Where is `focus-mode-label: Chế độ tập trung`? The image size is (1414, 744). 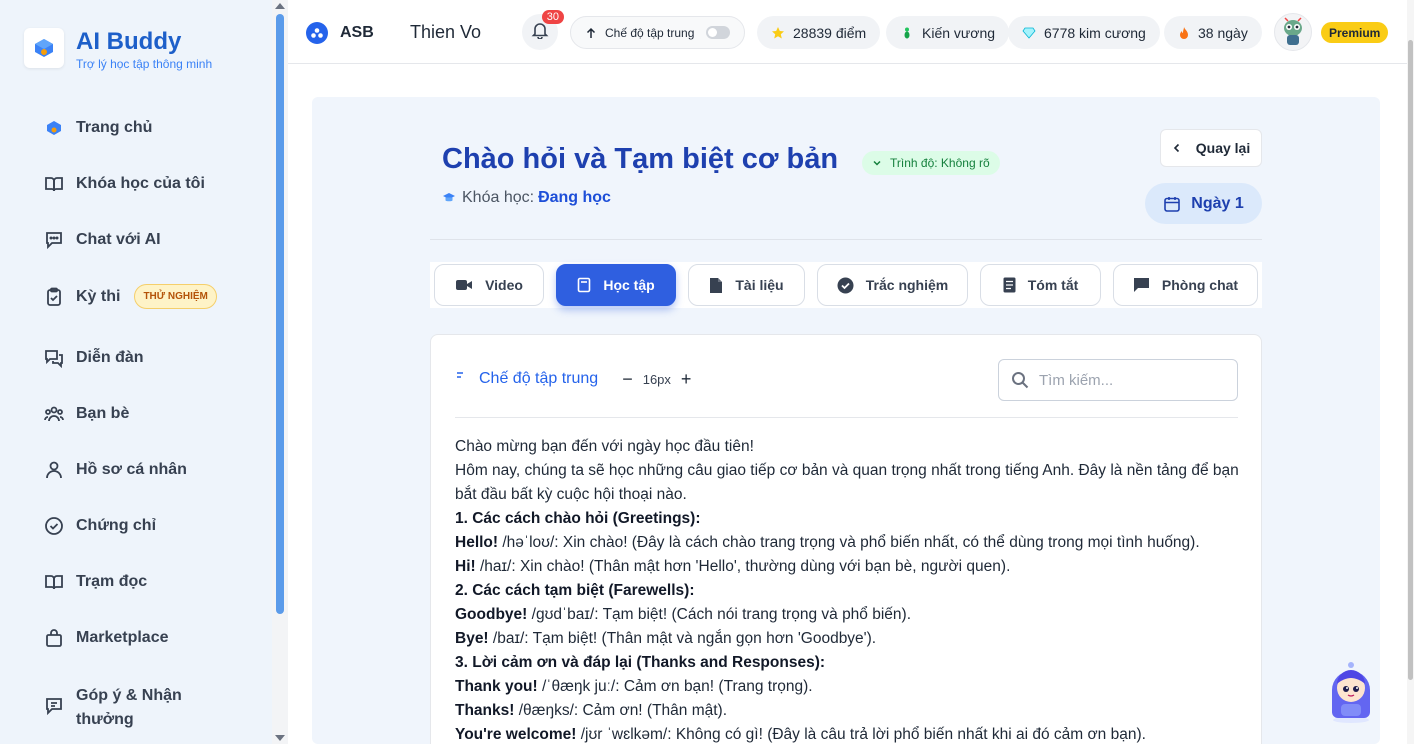 focus-mode-label: Chế độ tập trung is located at coordinates (650, 32).